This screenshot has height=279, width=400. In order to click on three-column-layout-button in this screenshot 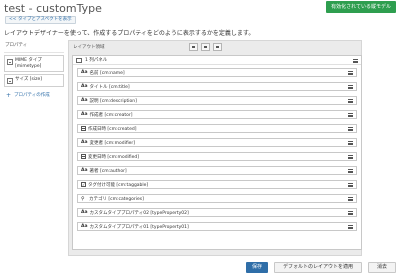, I will do `click(217, 47)`.